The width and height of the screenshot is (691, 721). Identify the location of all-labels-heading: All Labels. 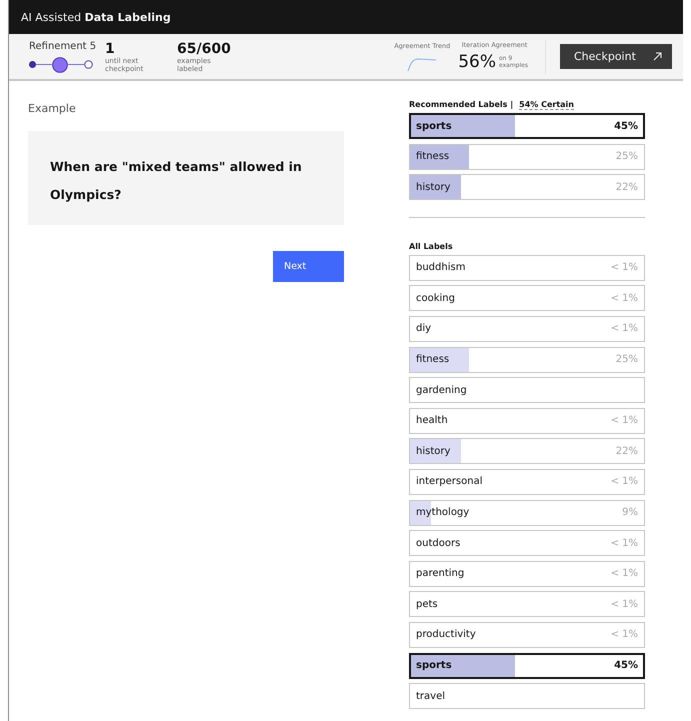
(431, 246).